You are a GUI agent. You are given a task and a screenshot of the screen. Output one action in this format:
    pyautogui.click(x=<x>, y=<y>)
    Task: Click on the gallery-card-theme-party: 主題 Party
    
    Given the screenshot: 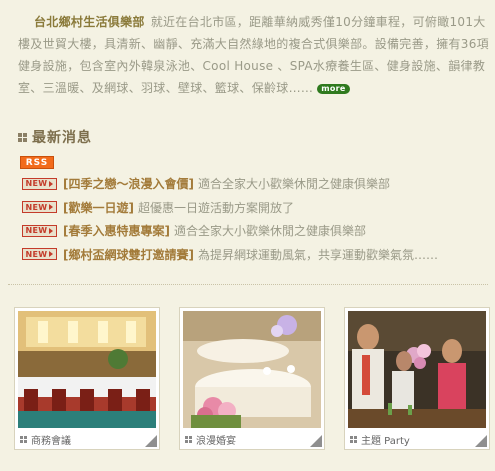 What is the action you would take?
    pyautogui.click(x=417, y=378)
    